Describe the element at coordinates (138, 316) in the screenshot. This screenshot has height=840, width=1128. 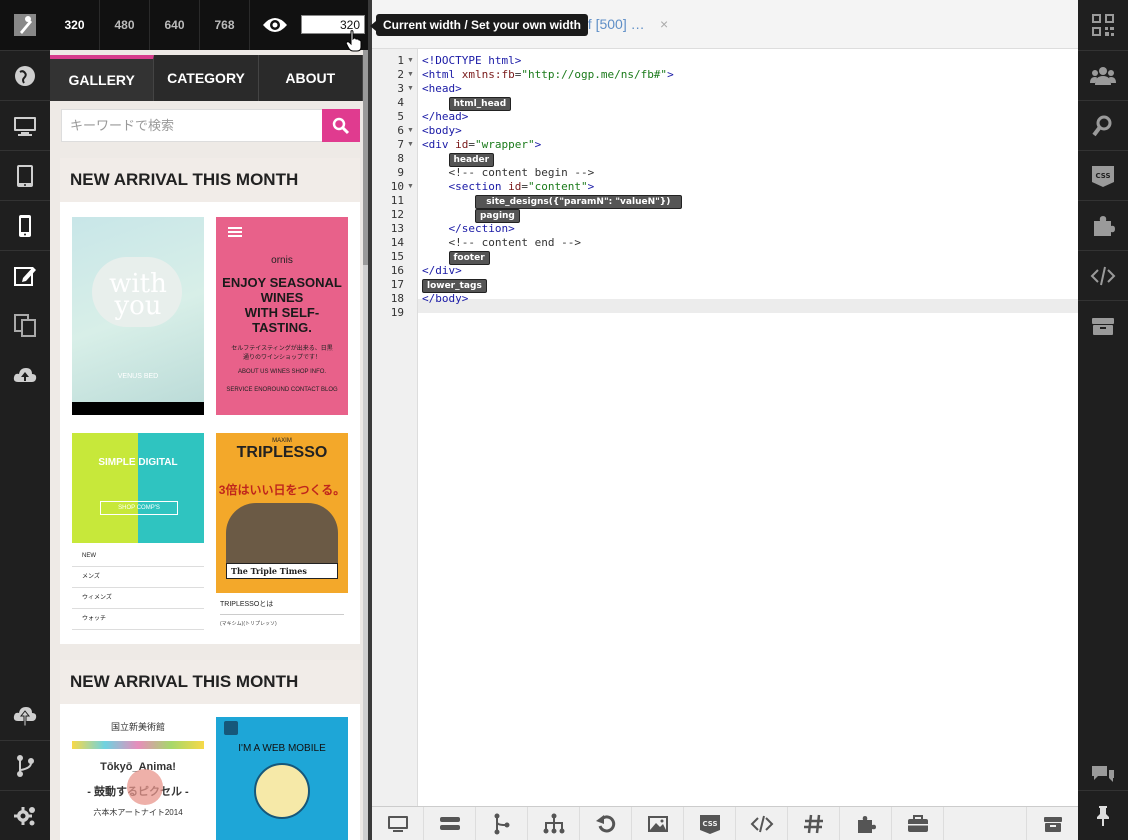
I see `thumb-venus-bed: with you VENUS BED` at that location.